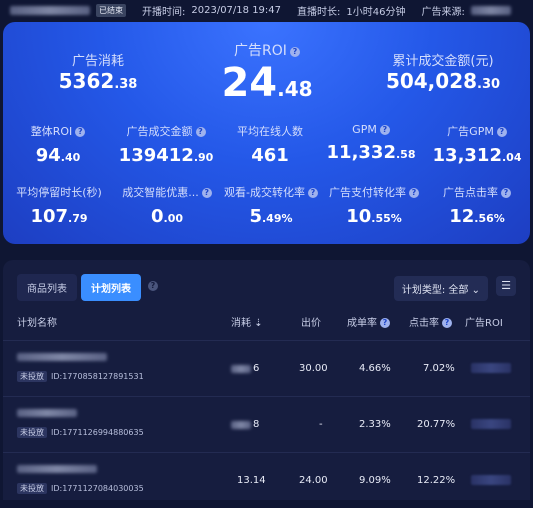  What do you see at coordinates (266, 325) in the screenshot?
I see `table-header: 计划名称 消耗 ⇣ 出价 成单率? 点击率? 广告ROI` at bounding box center [266, 325].